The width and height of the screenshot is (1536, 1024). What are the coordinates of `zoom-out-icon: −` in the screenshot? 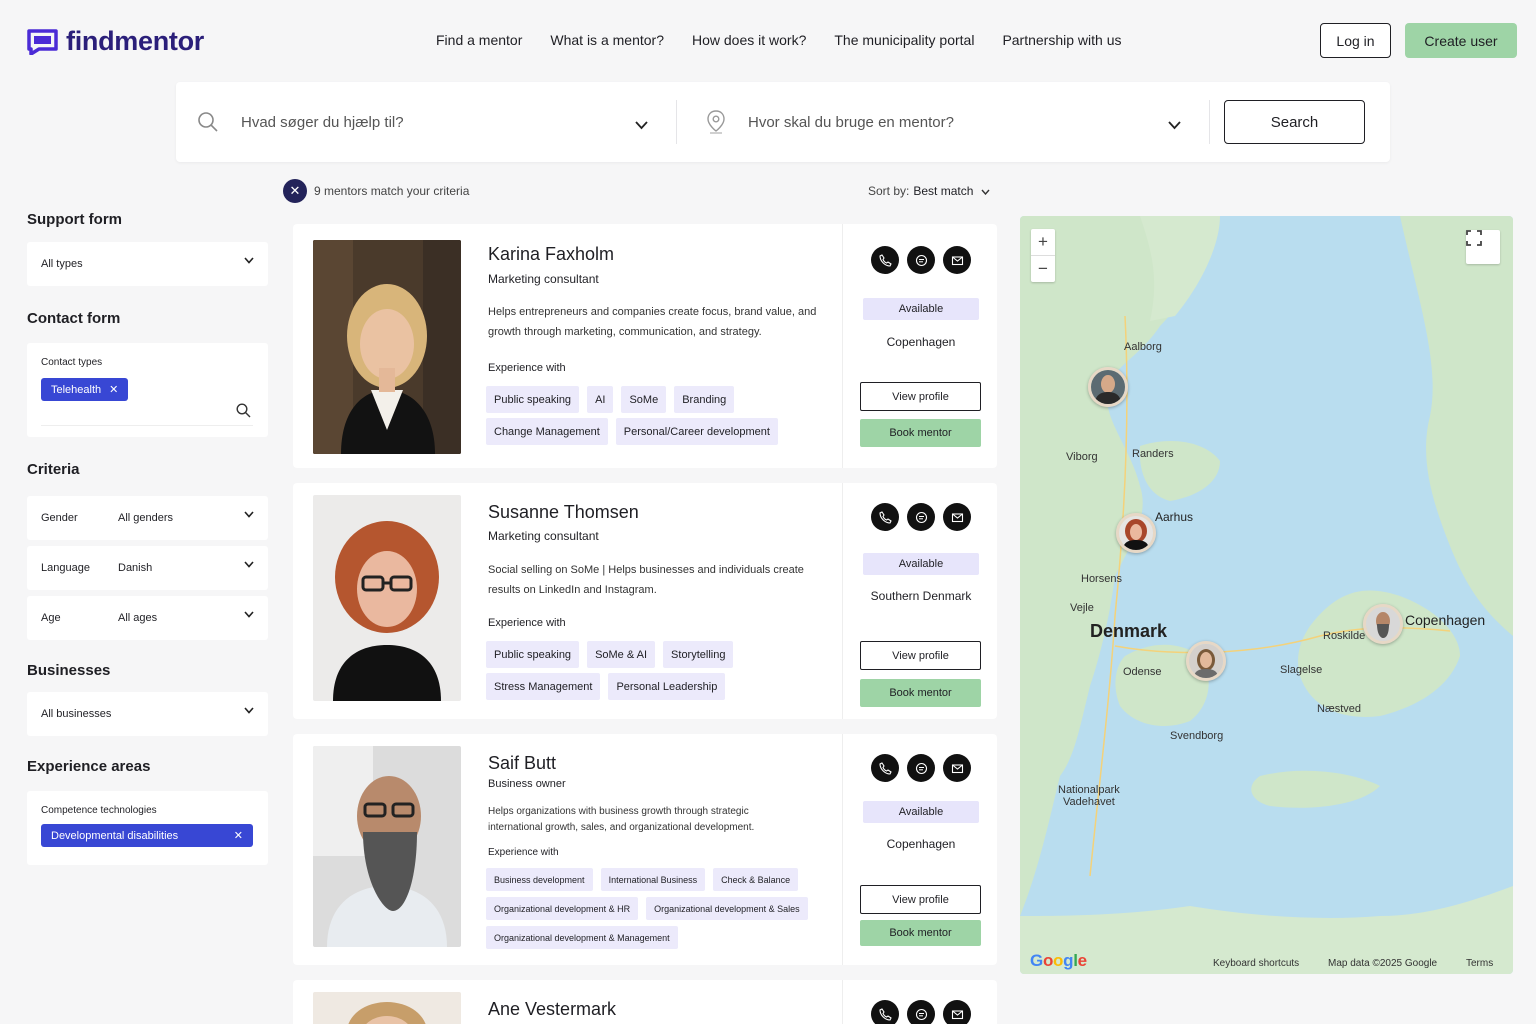 It's located at (1043, 269).